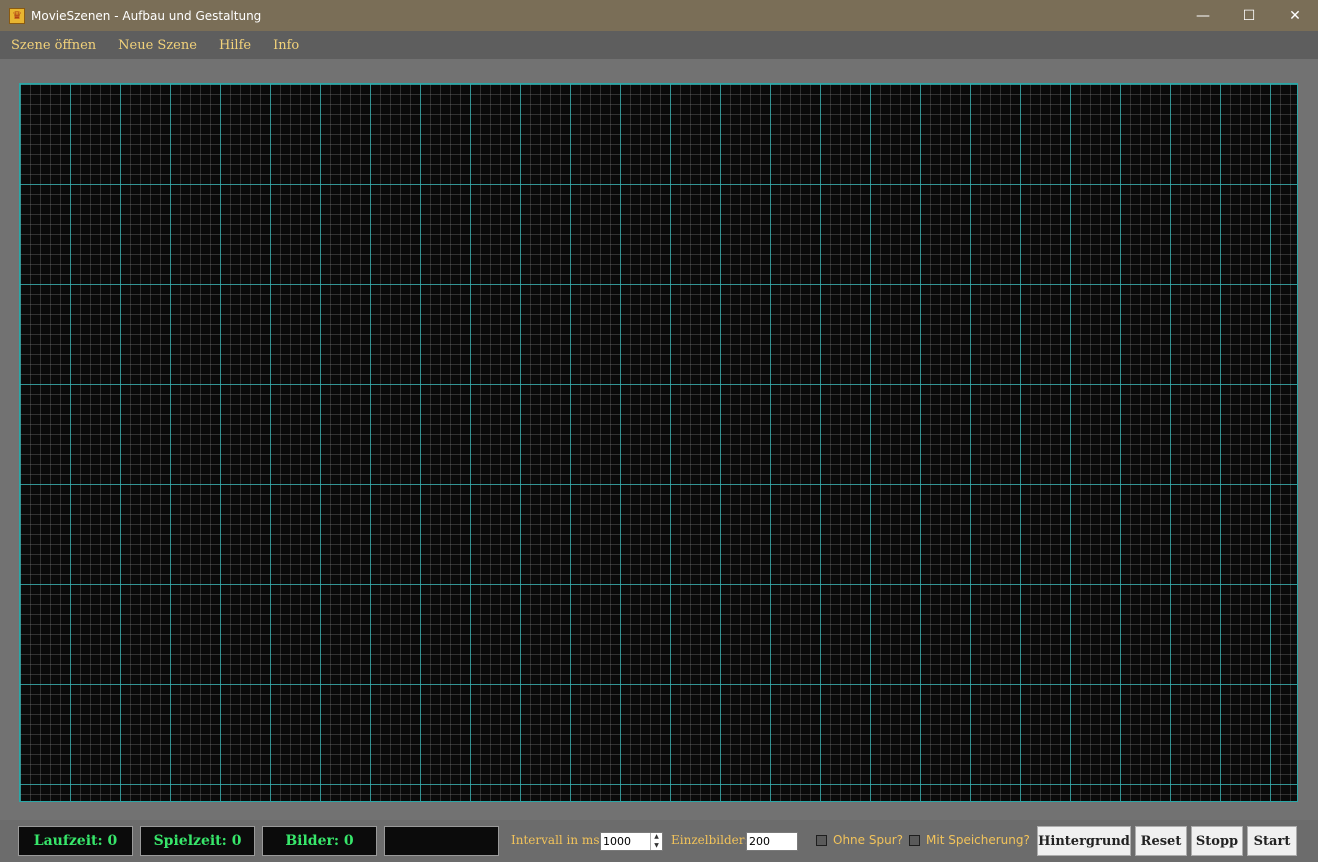 Image resolution: width=1318 pixels, height=862 pixels. What do you see at coordinates (1217, 841) in the screenshot?
I see `stopp-button: Stopp` at bounding box center [1217, 841].